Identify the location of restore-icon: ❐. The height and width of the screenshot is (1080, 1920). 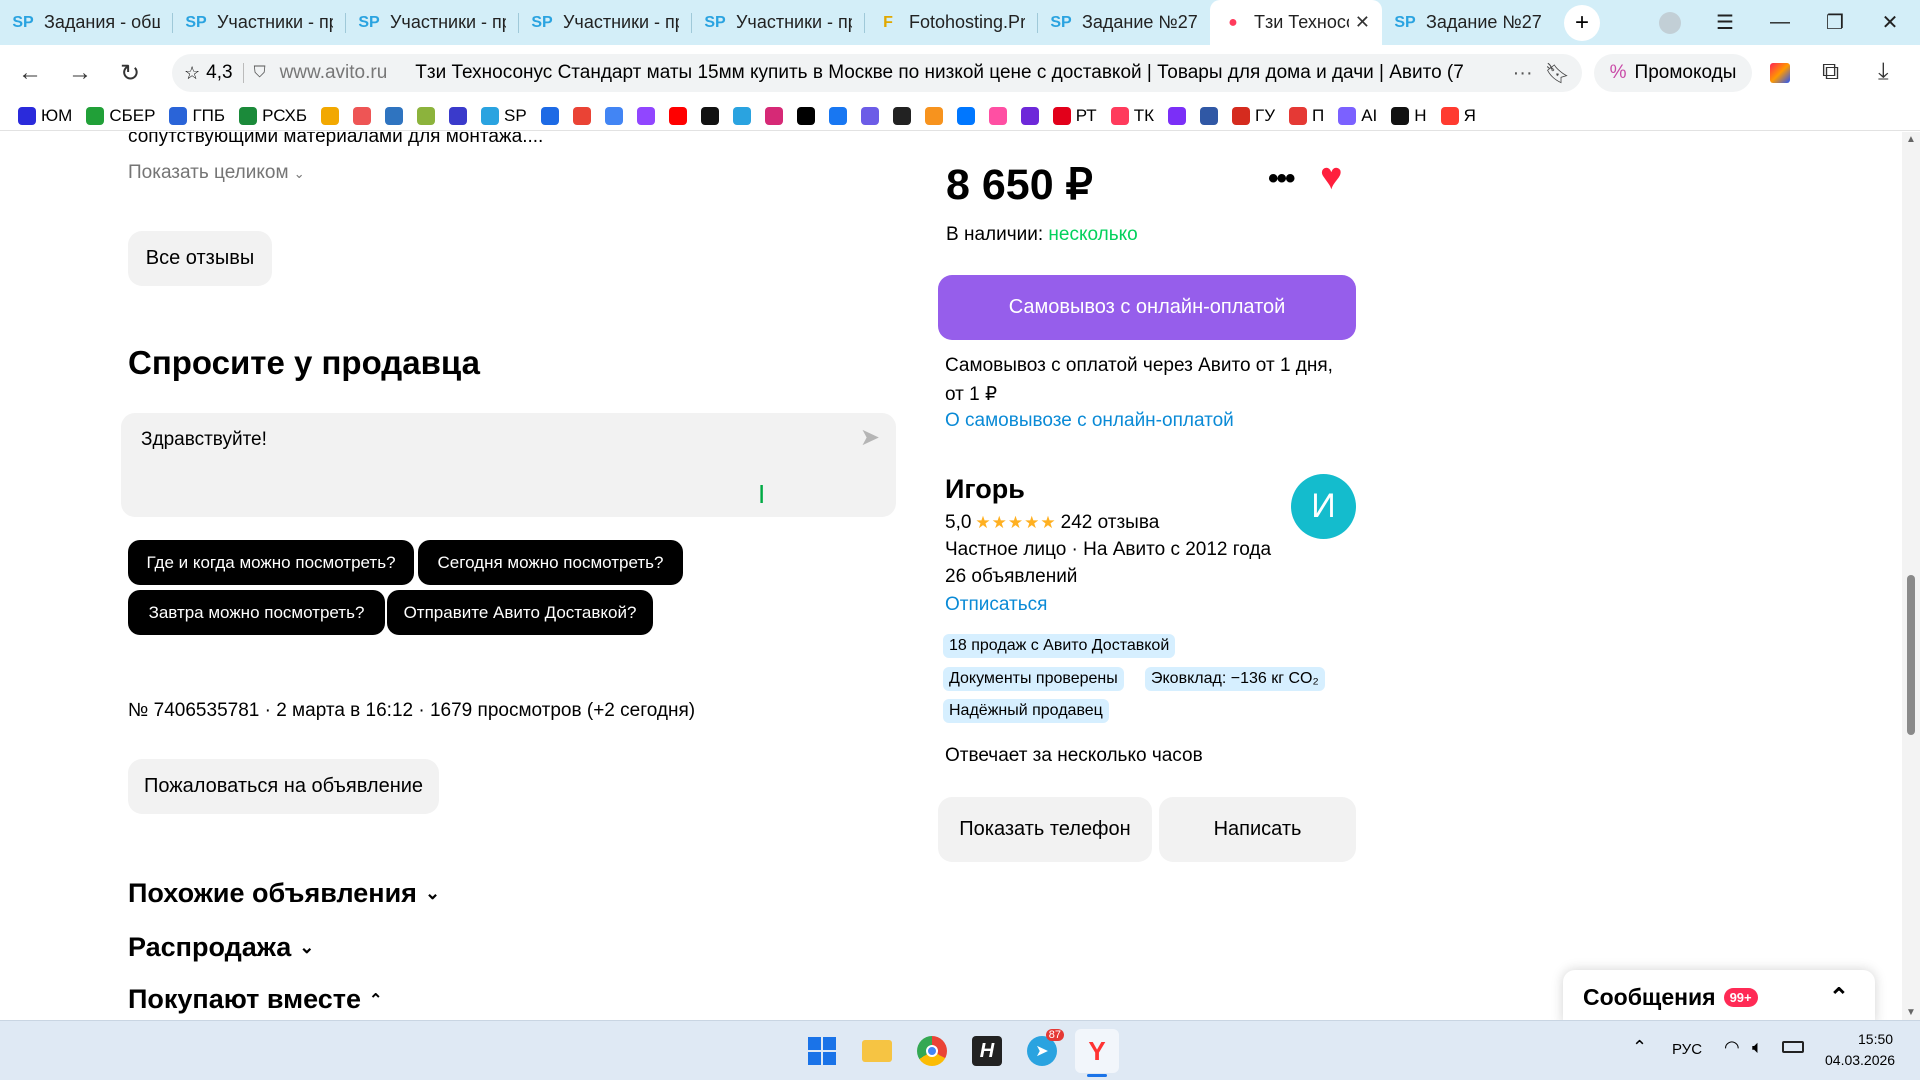
(1835, 22).